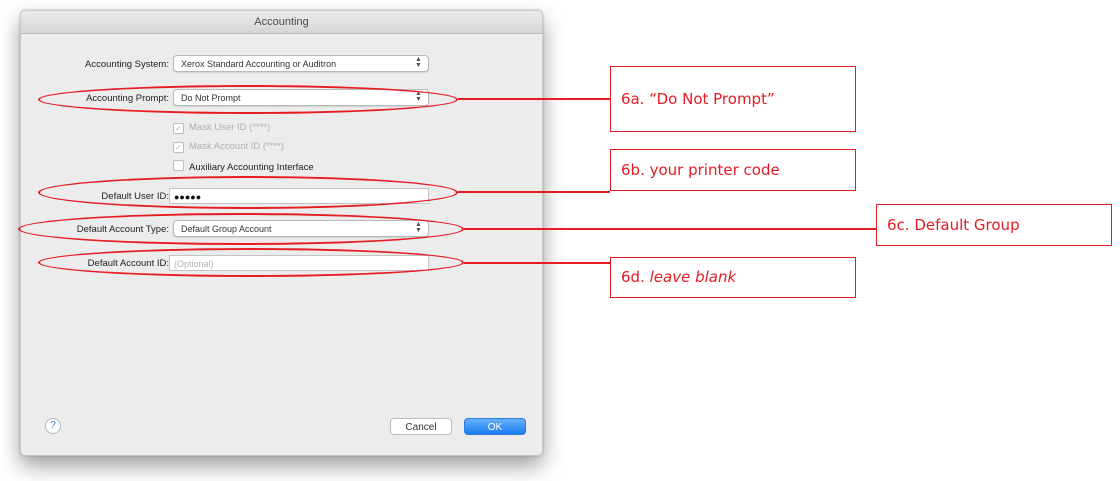 The image size is (1120, 481). Describe the element at coordinates (537, 263) in the screenshot. I see `connector-line-6d` at that location.